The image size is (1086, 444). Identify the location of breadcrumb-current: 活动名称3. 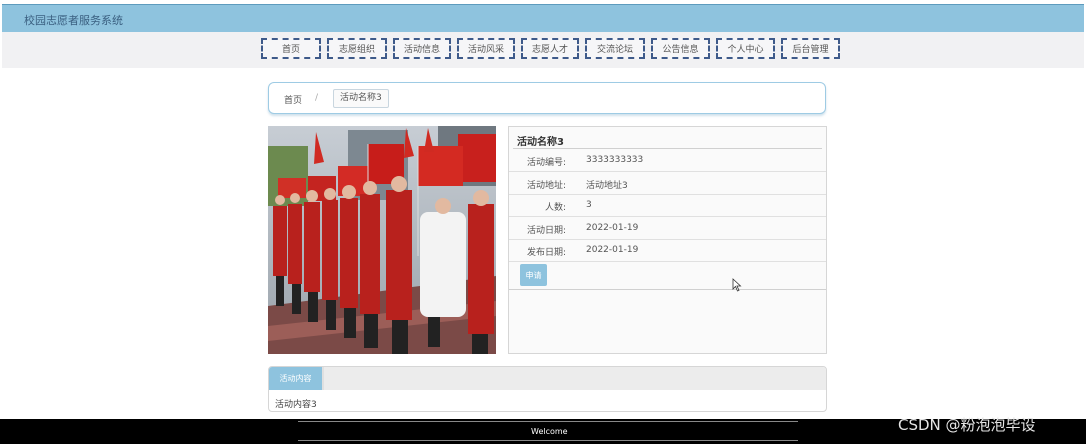
(361, 98).